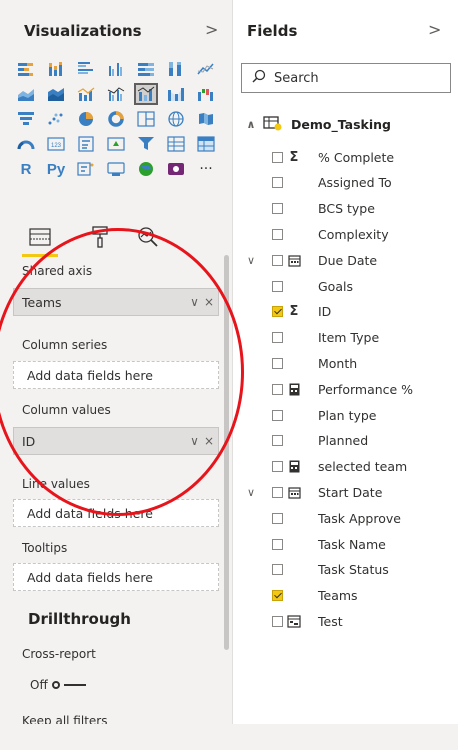 This screenshot has height=750, width=458. I want to click on area-chart-icon, so click(26, 94).